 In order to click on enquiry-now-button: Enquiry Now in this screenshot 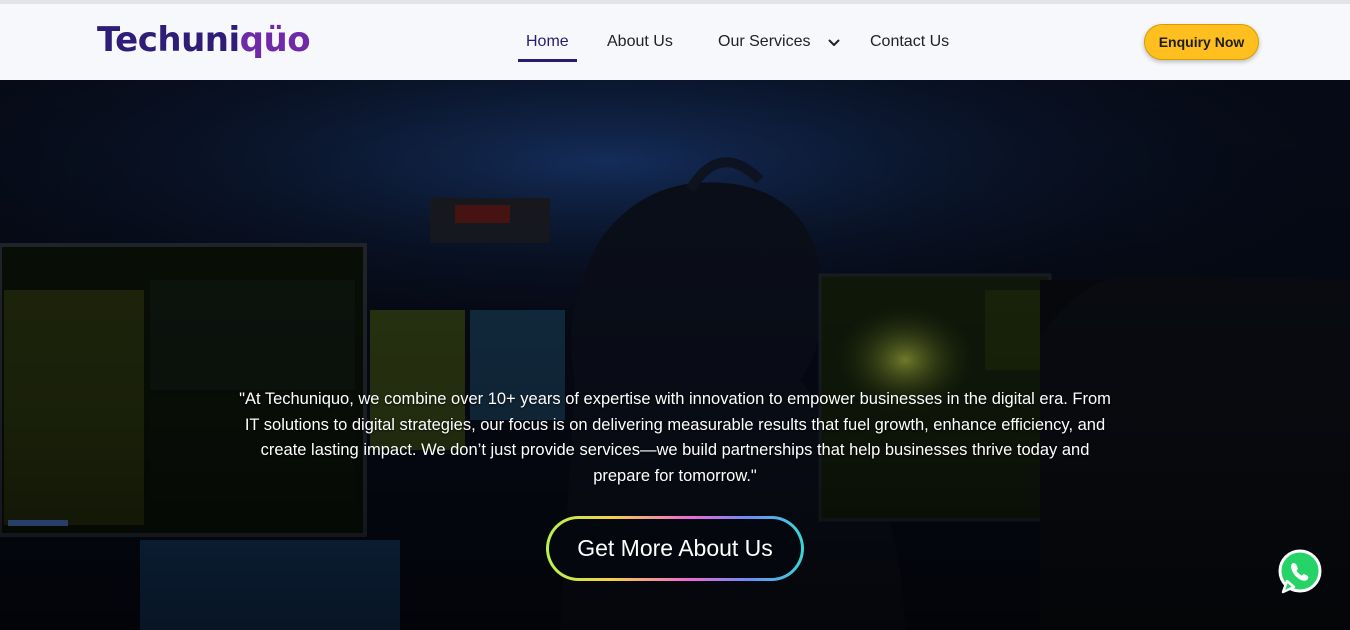, I will do `click(1201, 42)`.